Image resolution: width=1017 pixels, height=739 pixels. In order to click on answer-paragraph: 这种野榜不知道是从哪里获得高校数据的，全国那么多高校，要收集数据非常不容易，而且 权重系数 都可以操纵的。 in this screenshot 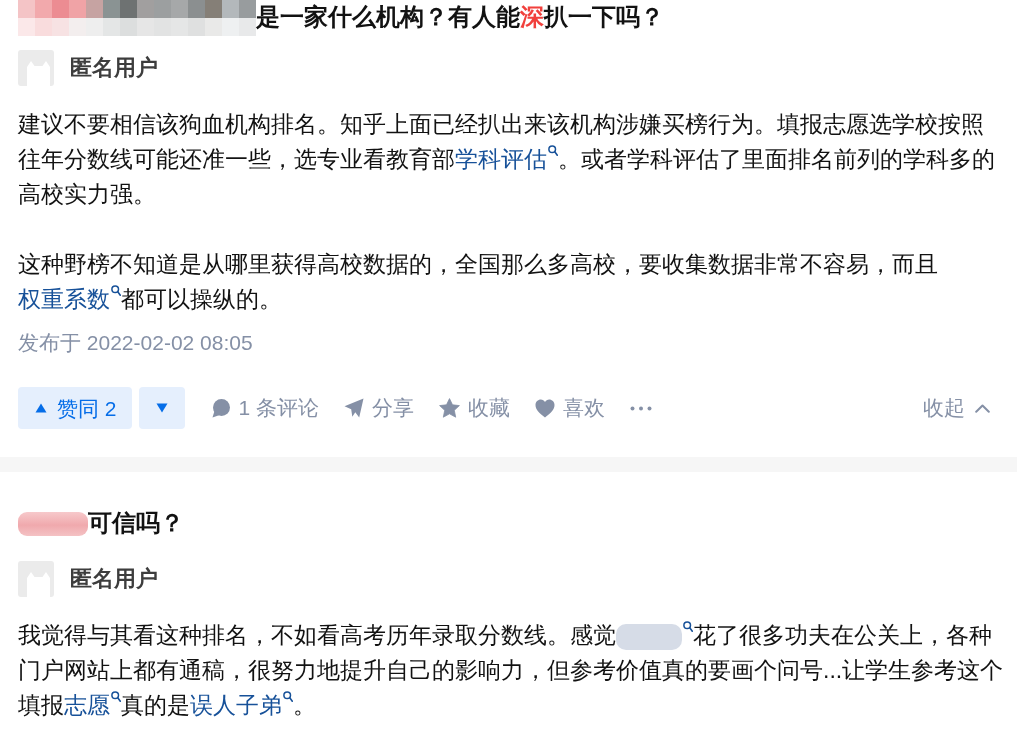, I will do `click(478, 282)`.